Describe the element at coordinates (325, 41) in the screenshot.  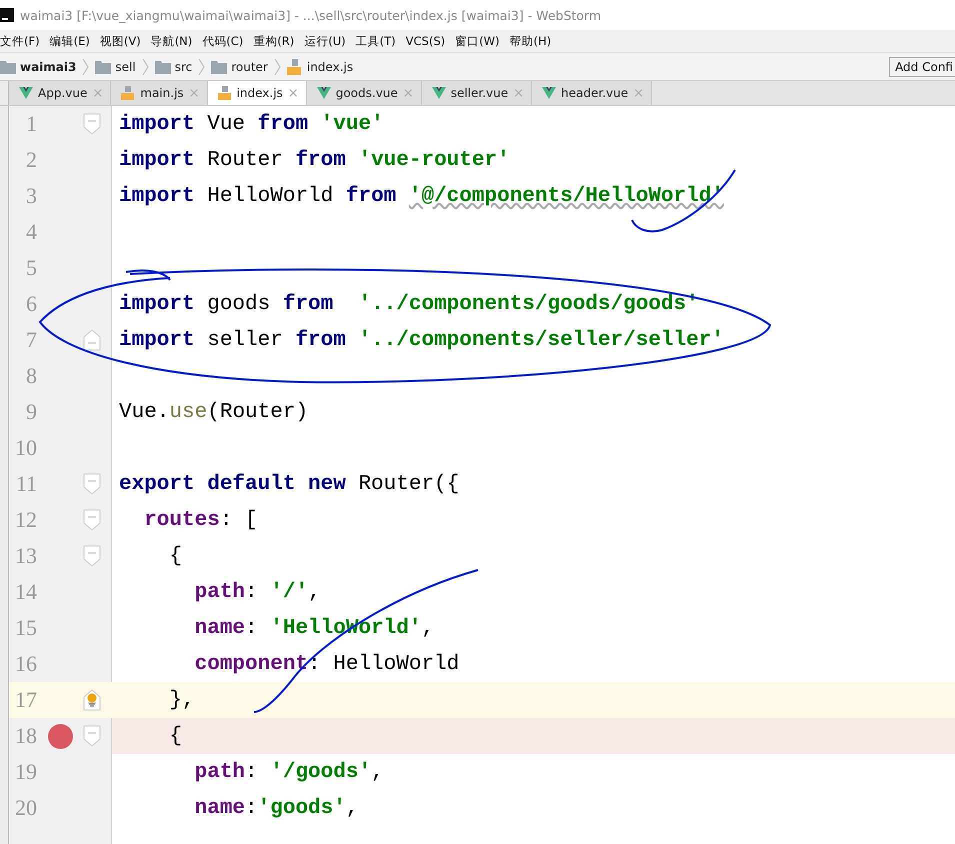
I see `menu-item: 运行(U)` at that location.